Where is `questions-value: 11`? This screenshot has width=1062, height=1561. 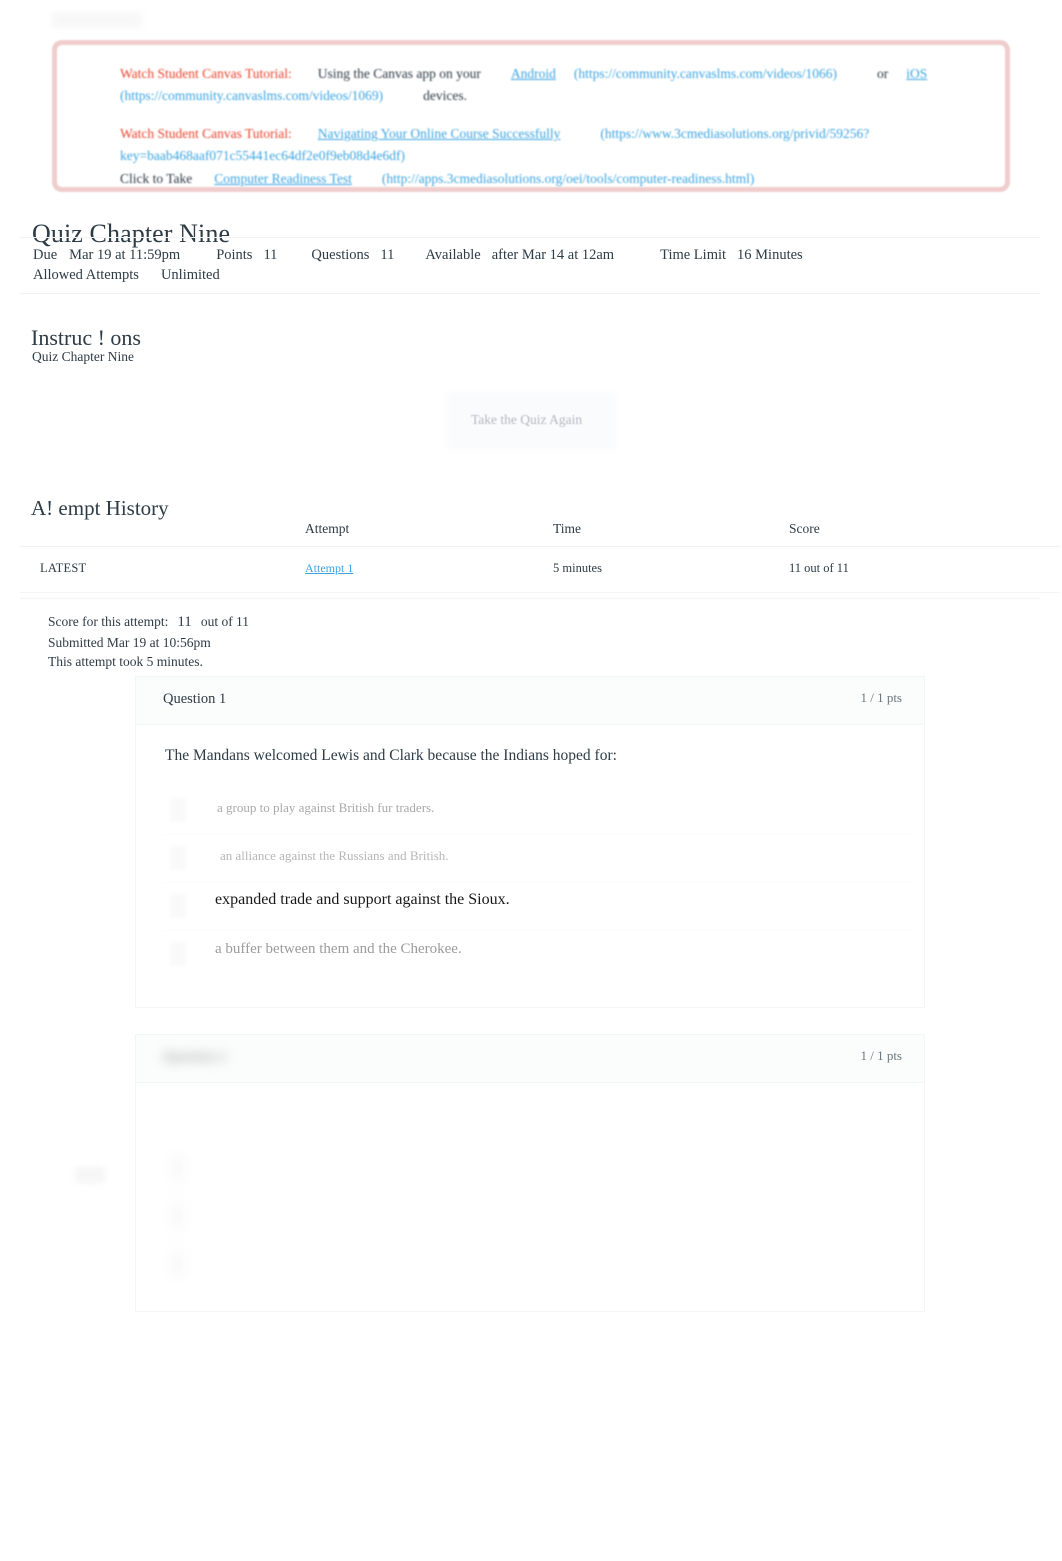
questions-value: 11 is located at coordinates (387, 255).